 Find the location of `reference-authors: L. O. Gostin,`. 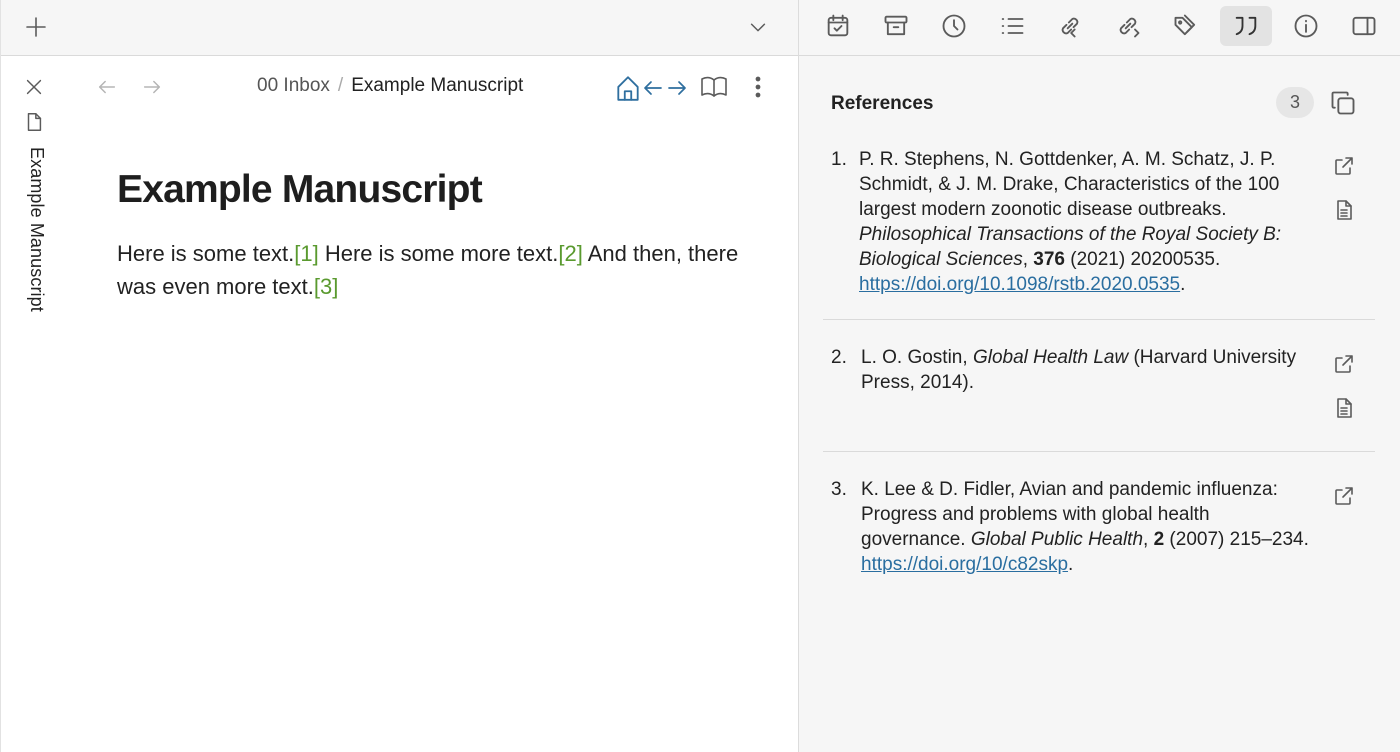

reference-authors: L. O. Gostin, is located at coordinates (917, 357).